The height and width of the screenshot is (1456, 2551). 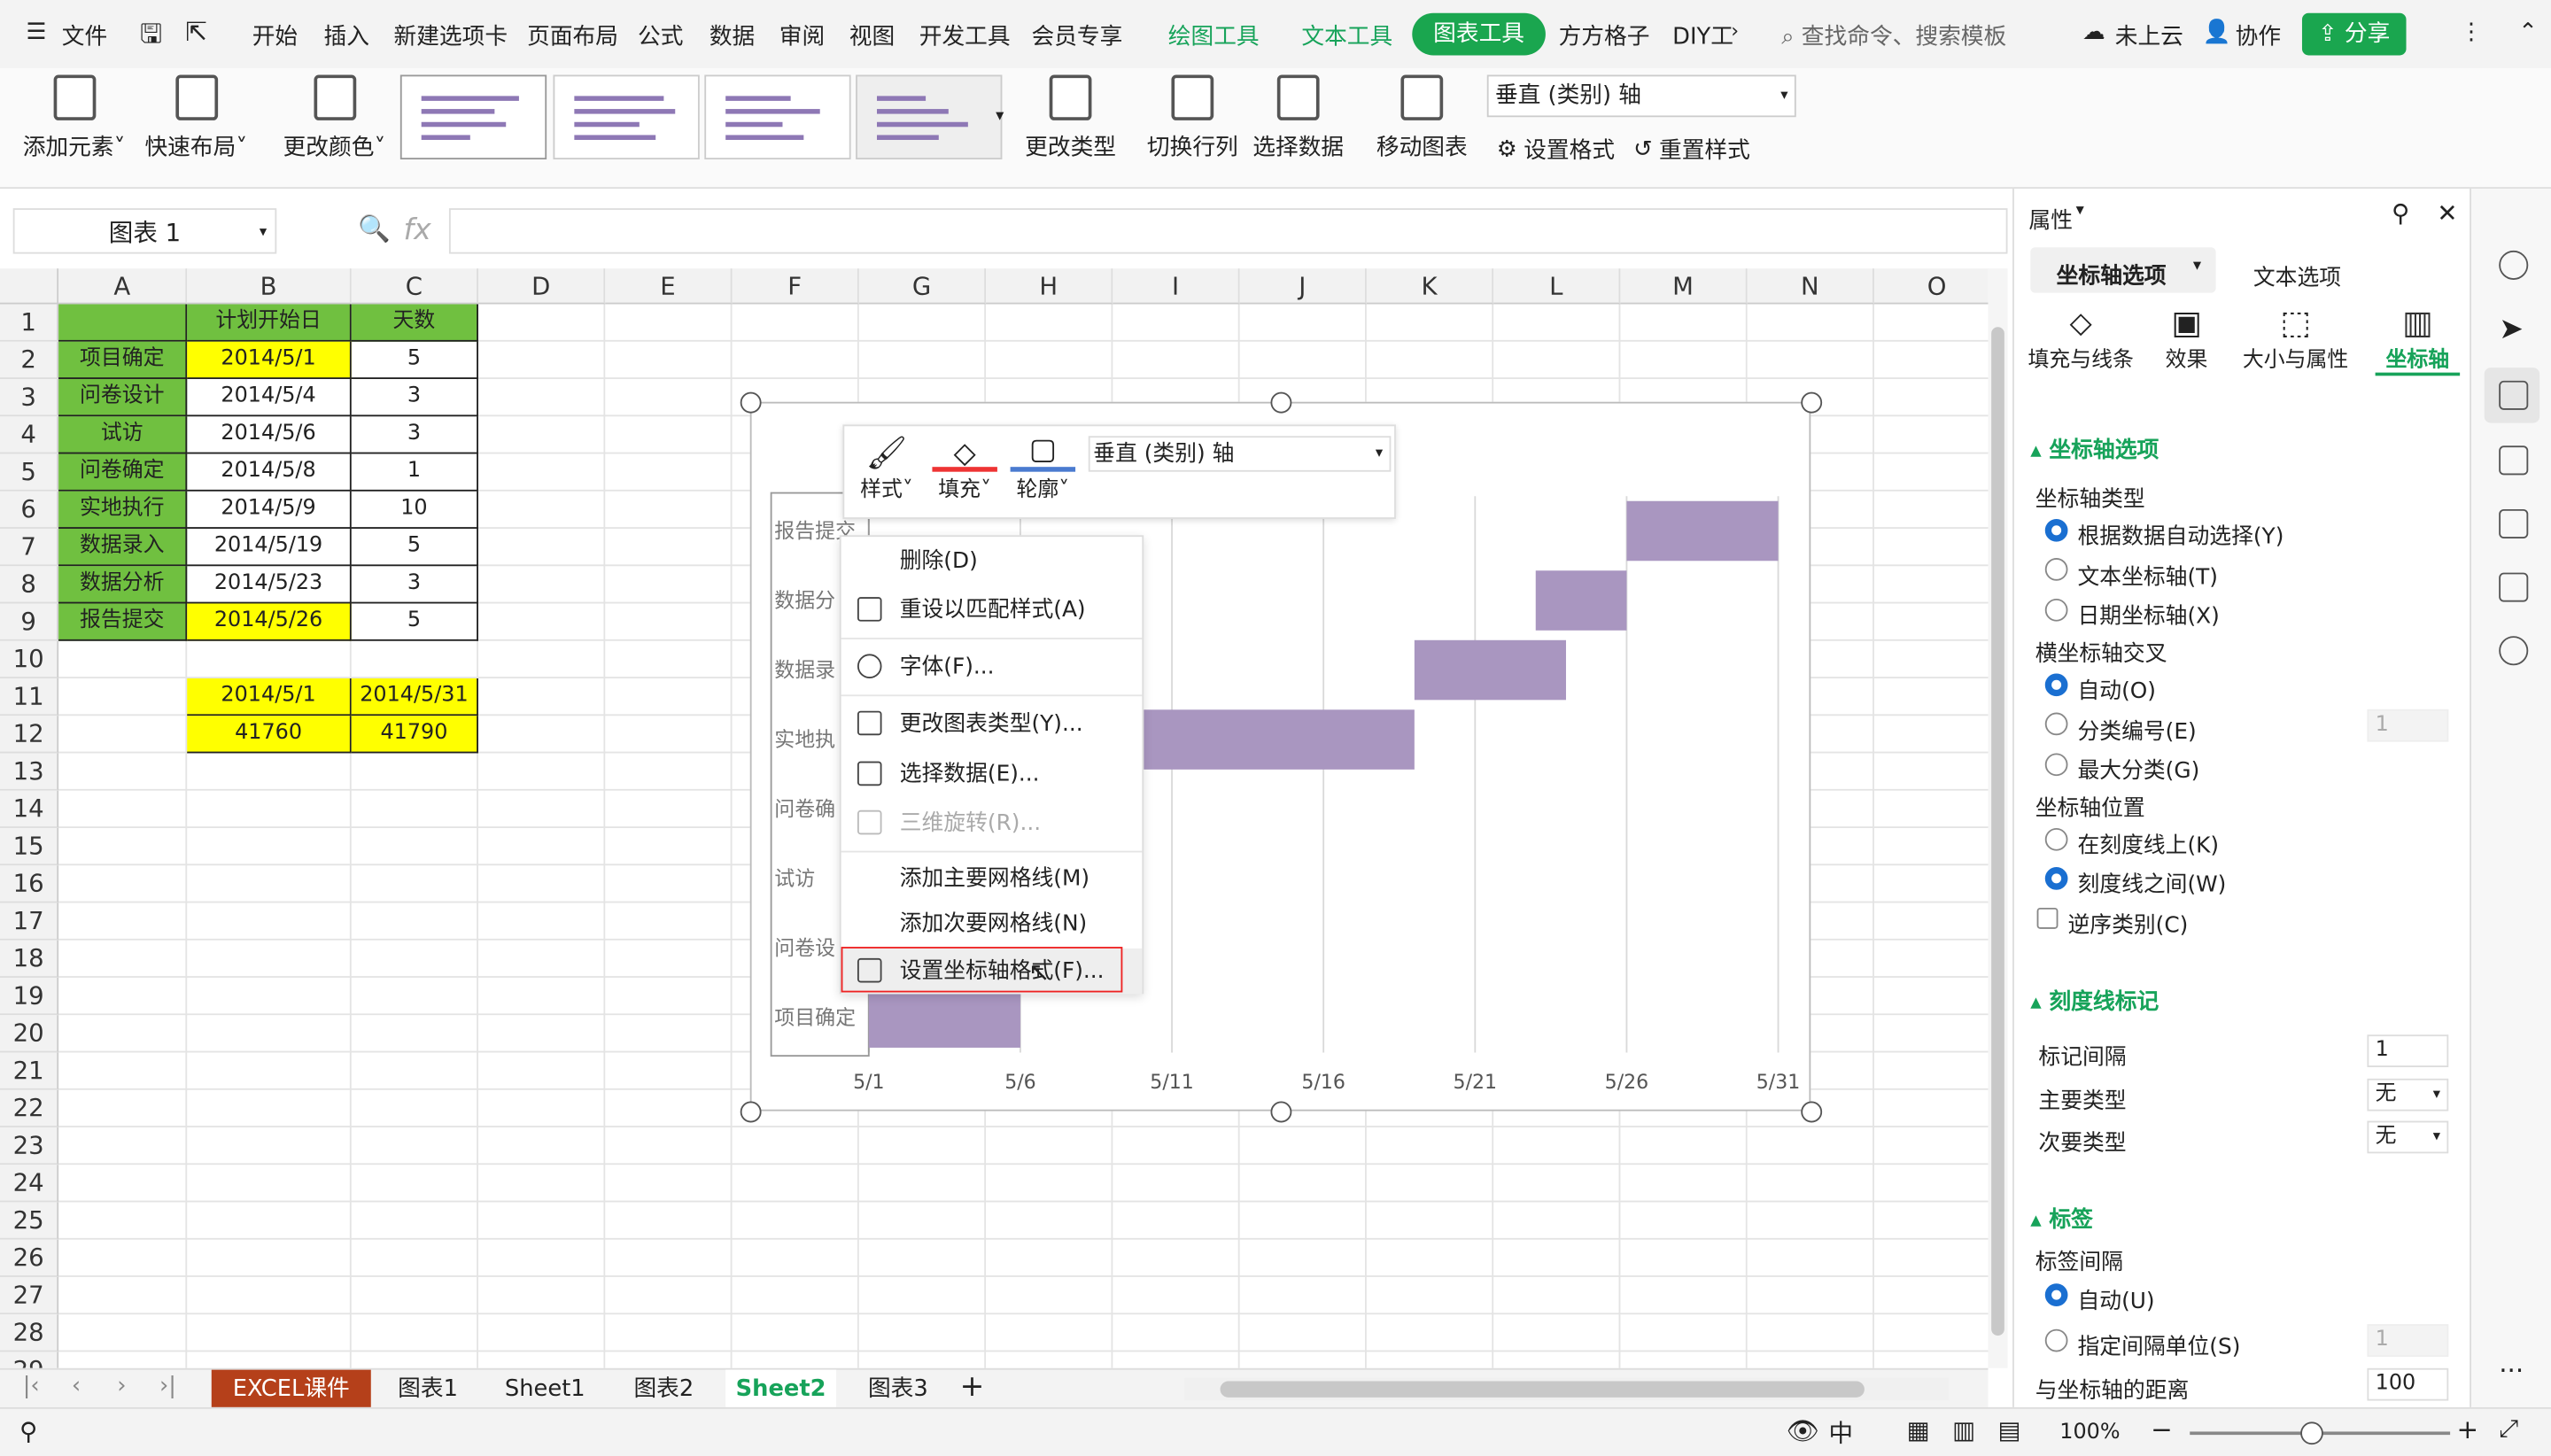 I want to click on fill-button: ⬦ 填充˅, so click(x=965, y=468).